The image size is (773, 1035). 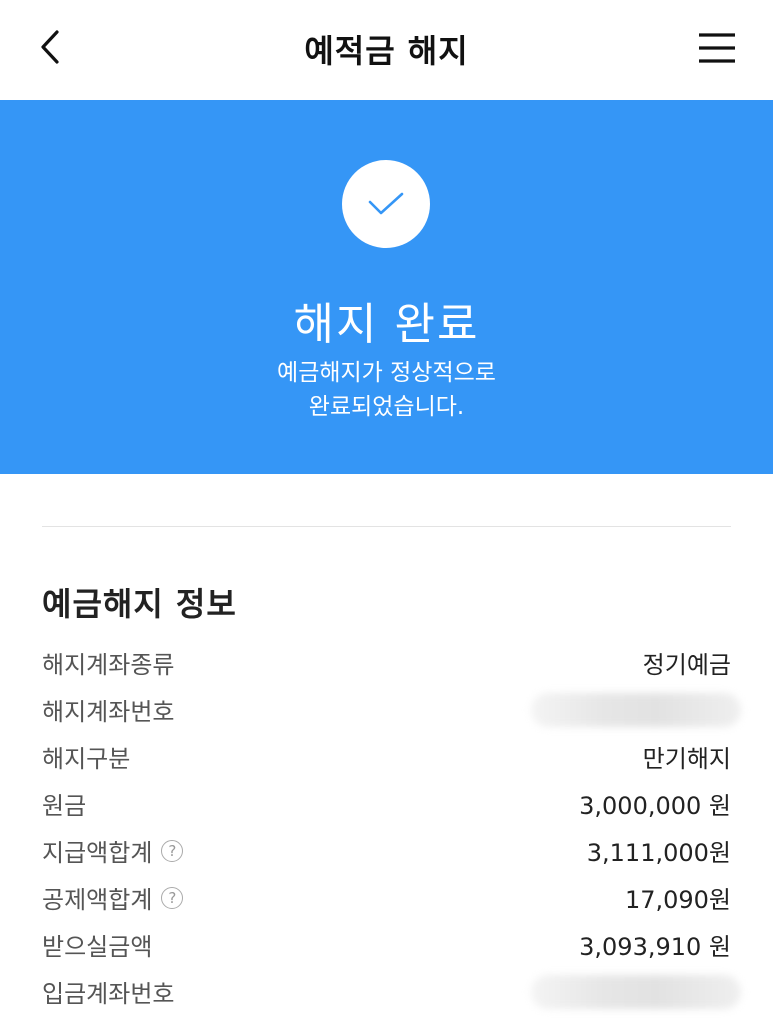 I want to click on redacted-account-number, so click(x=636, y=709).